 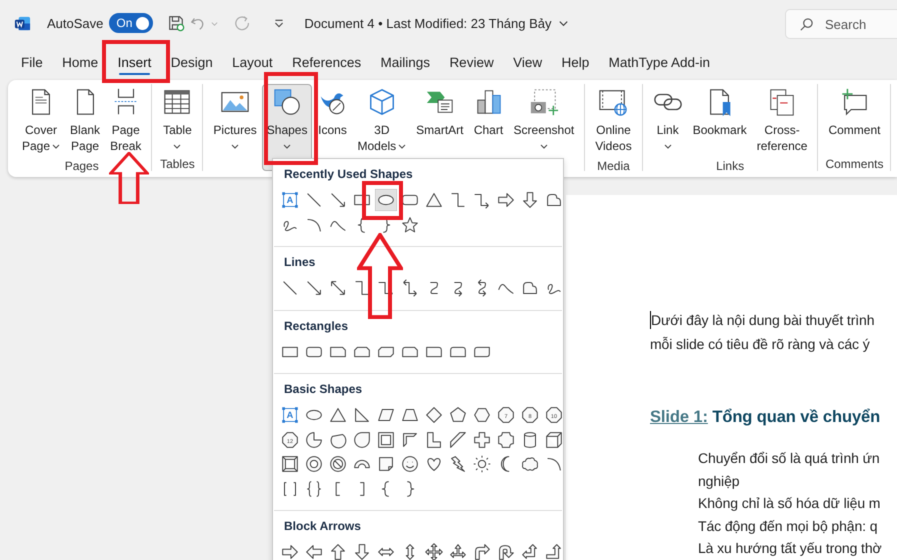 What do you see at coordinates (177, 102) in the screenshot?
I see `table-icon` at bounding box center [177, 102].